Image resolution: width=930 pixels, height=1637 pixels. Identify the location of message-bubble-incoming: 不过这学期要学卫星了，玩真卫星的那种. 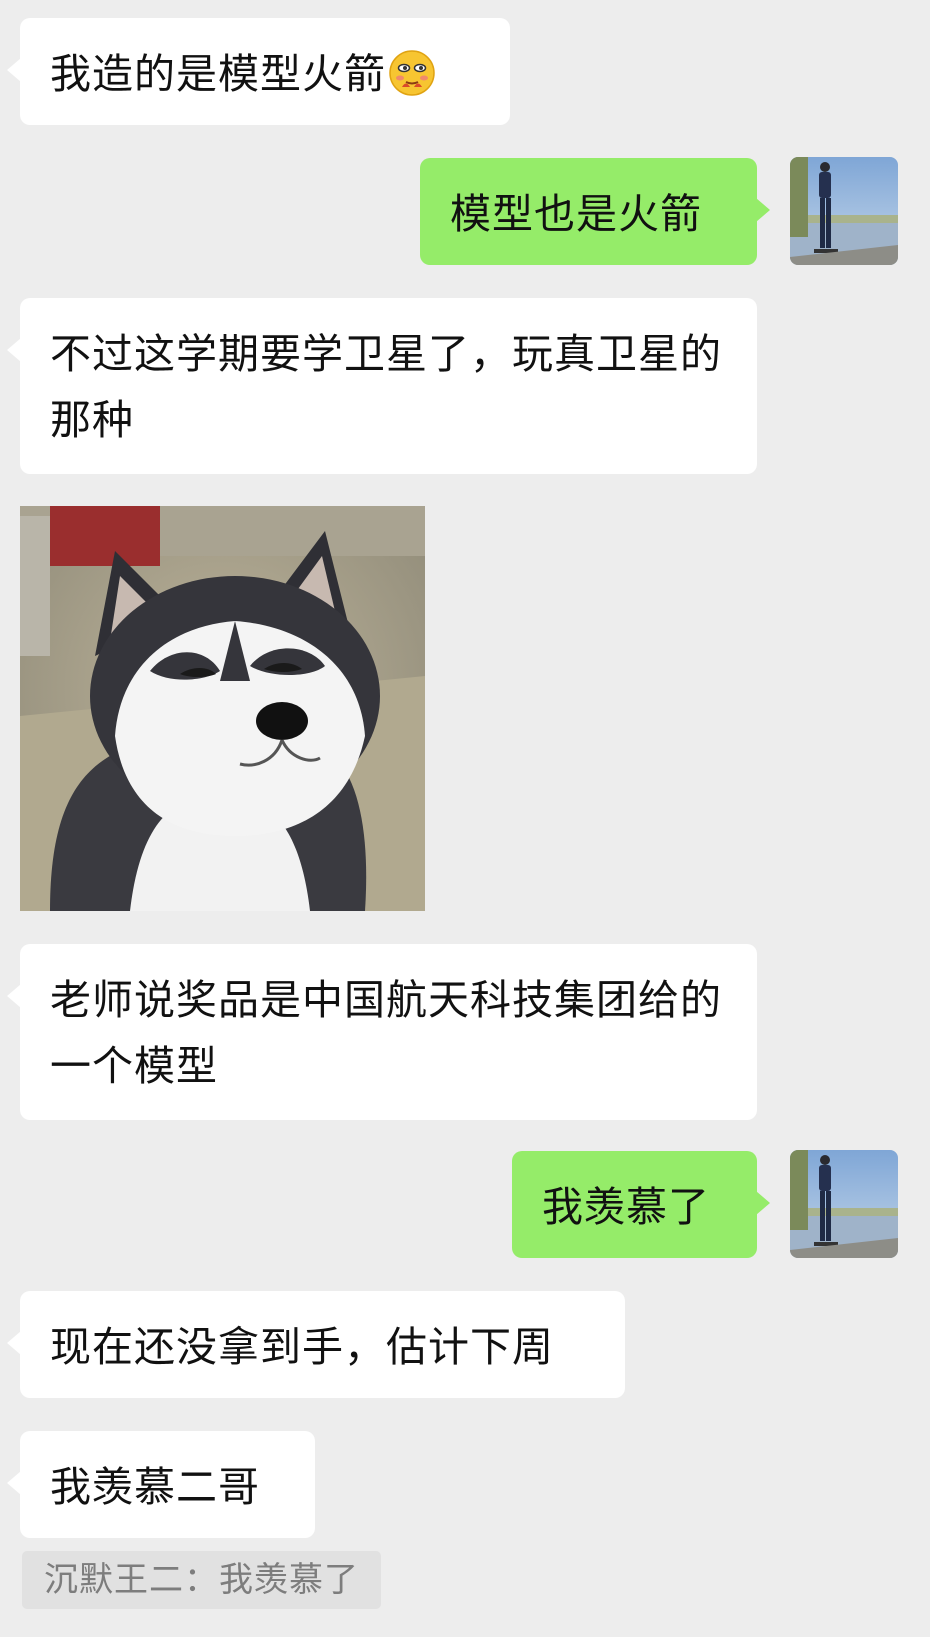
(382, 386).